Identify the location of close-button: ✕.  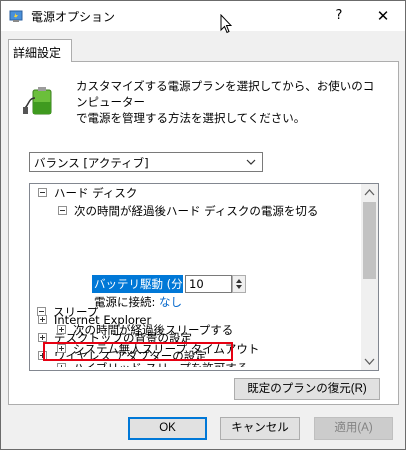
(383, 16).